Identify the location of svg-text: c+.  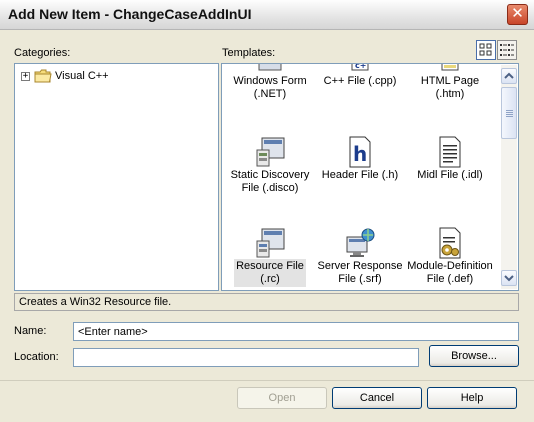
(360, 66).